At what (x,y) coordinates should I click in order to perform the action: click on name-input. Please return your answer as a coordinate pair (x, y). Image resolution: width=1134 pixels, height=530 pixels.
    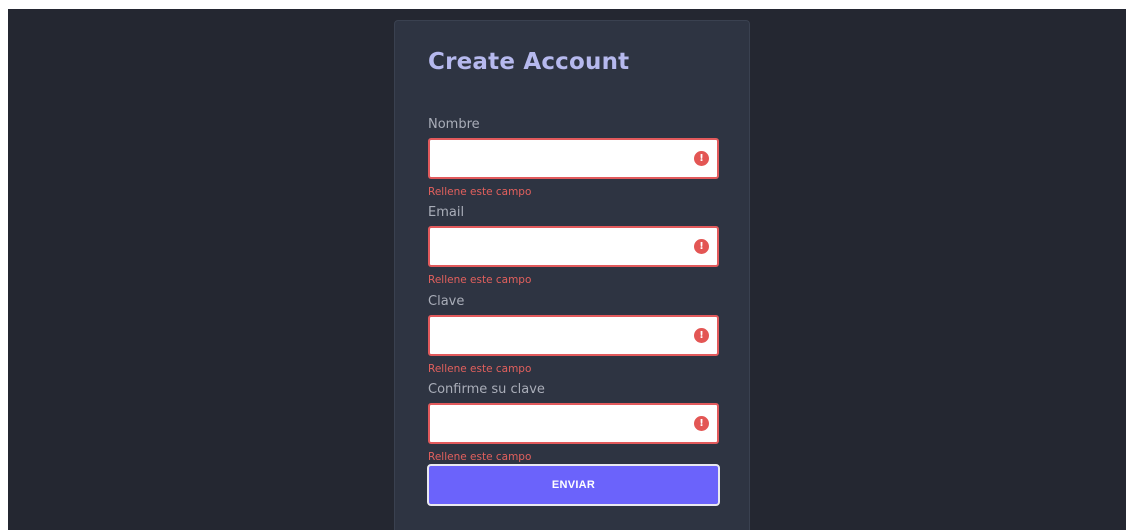
    Looking at the image, I should click on (573, 158).